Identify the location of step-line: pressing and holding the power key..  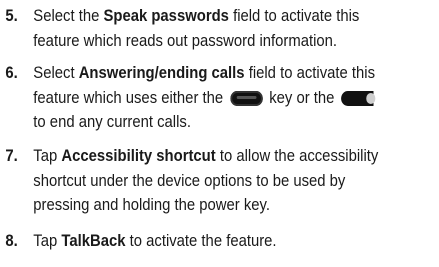
(151, 205).